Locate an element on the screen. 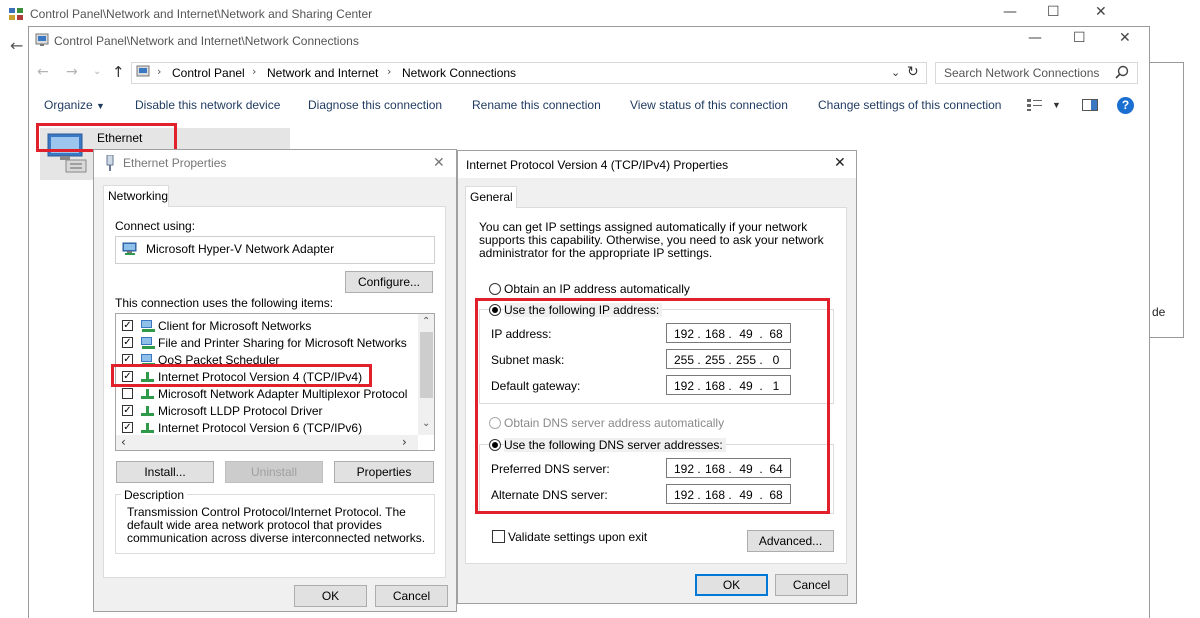 Image resolution: width=1200 pixels, height=618 pixels. vertical-scrollbar: ⌃ ⌄ is located at coordinates (426, 374).